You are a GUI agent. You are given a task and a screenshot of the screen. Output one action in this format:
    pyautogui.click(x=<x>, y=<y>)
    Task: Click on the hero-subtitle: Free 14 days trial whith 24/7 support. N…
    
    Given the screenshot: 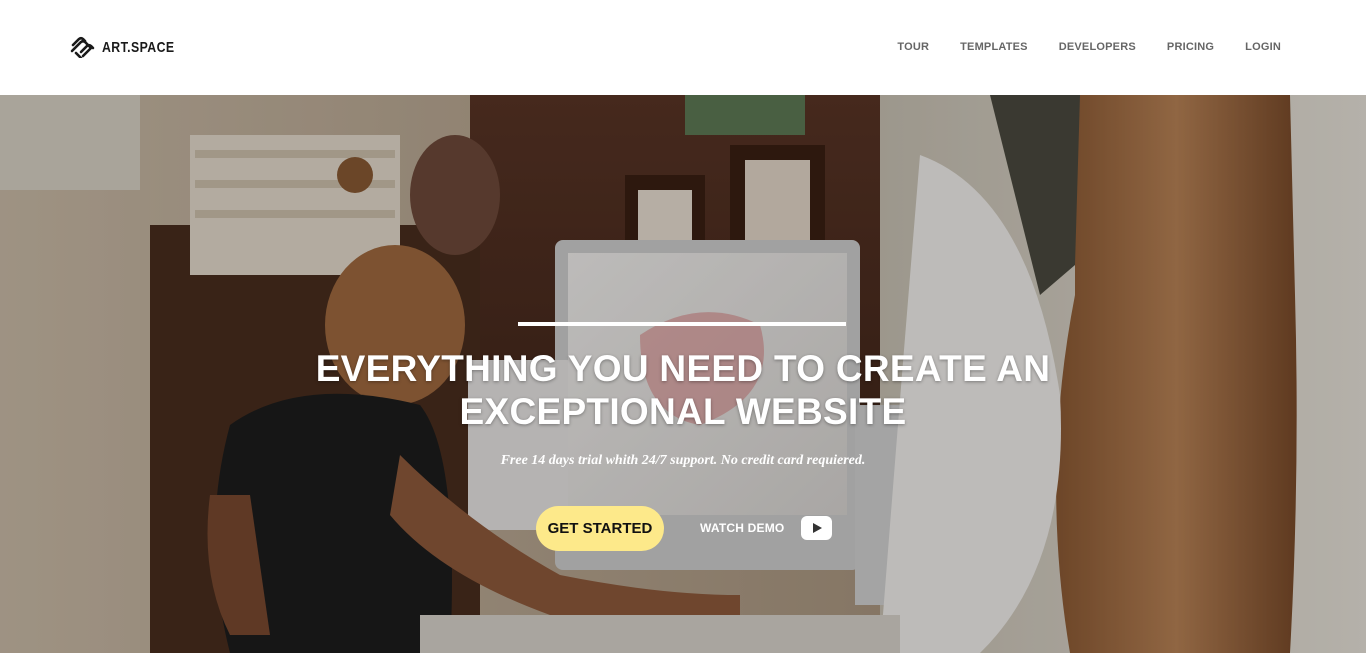 What is the action you would take?
    pyautogui.click(x=683, y=460)
    